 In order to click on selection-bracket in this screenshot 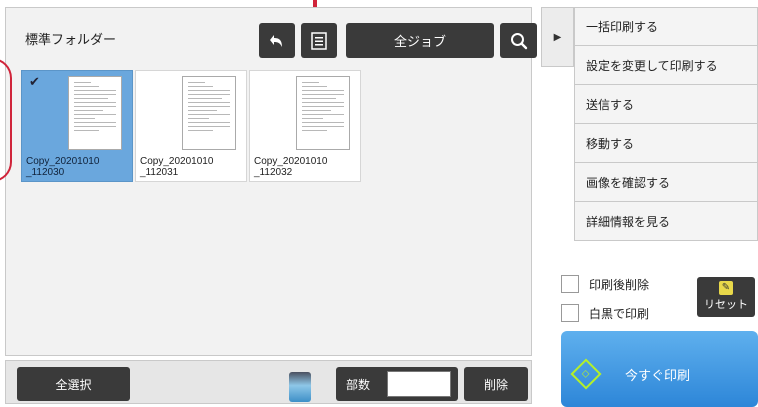, I will do `click(6, 120)`.